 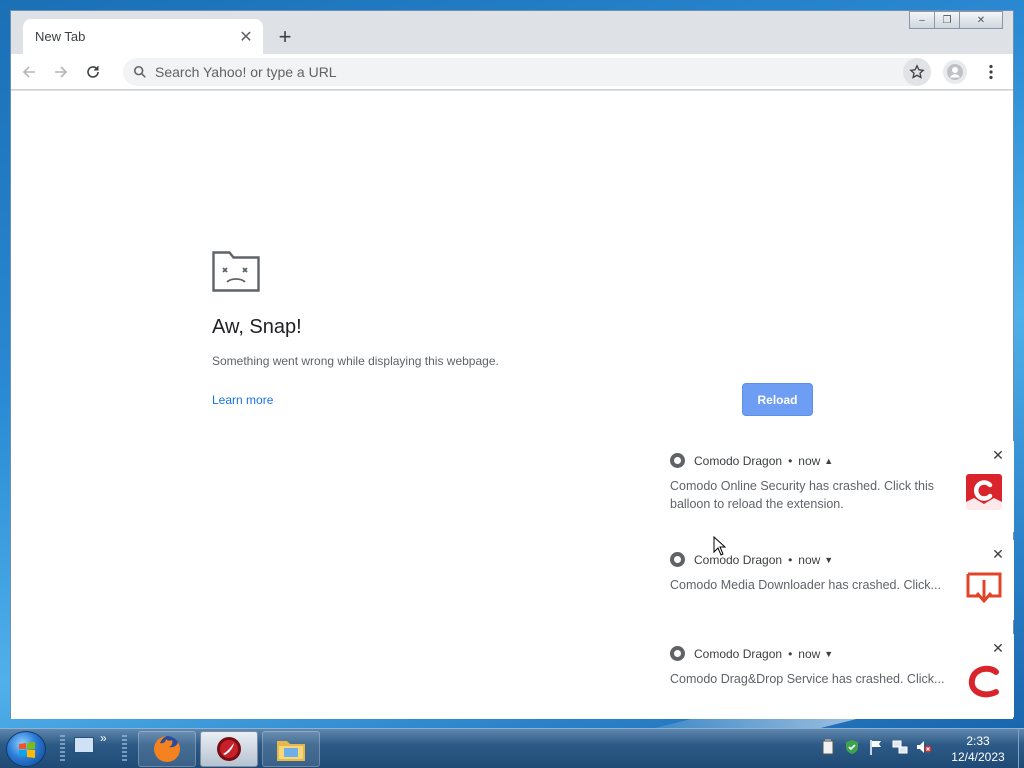 What do you see at coordinates (257, 327) in the screenshot?
I see `error-title: Aw, Snap!` at bounding box center [257, 327].